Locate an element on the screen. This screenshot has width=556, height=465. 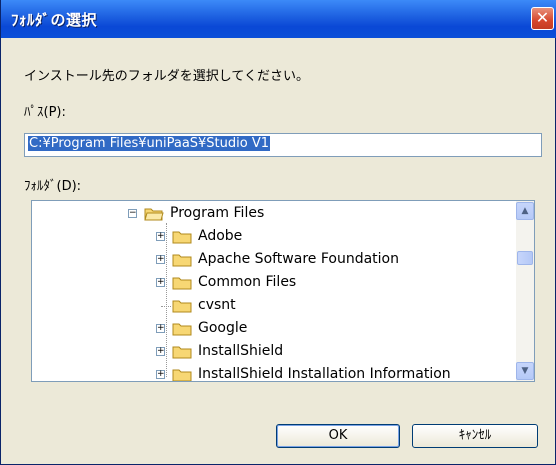
folder-label: ﾌｫﾙﾀﾞ(D): is located at coordinates (53, 186).